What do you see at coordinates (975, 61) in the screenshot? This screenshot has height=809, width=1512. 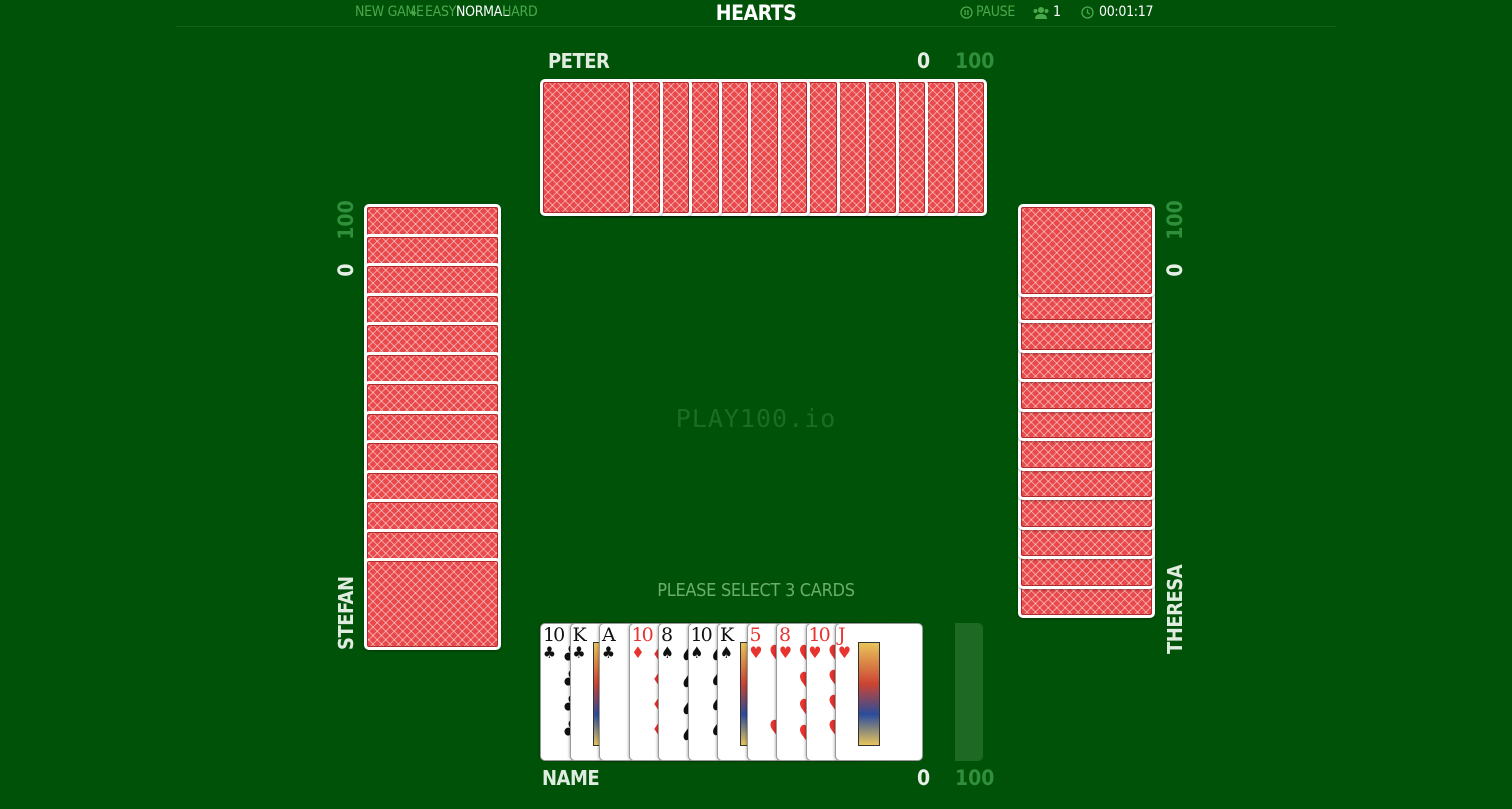 I see `score-limit-north: 100` at bounding box center [975, 61].